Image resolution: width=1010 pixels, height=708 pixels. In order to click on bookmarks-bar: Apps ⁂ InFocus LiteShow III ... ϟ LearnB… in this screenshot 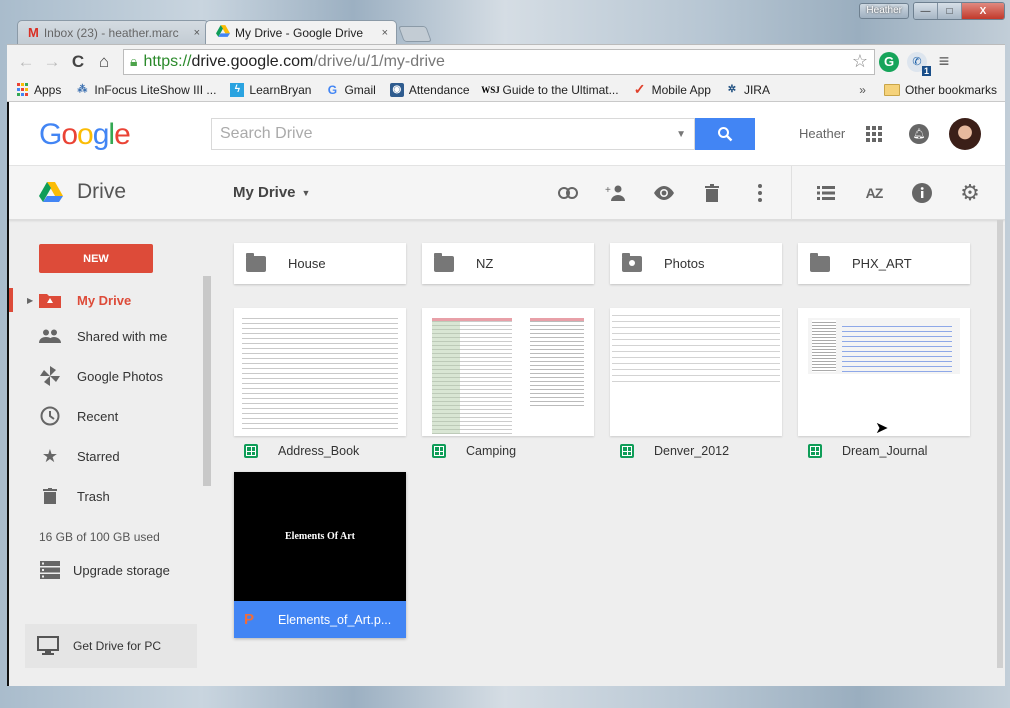, I will do `click(506, 90)`.